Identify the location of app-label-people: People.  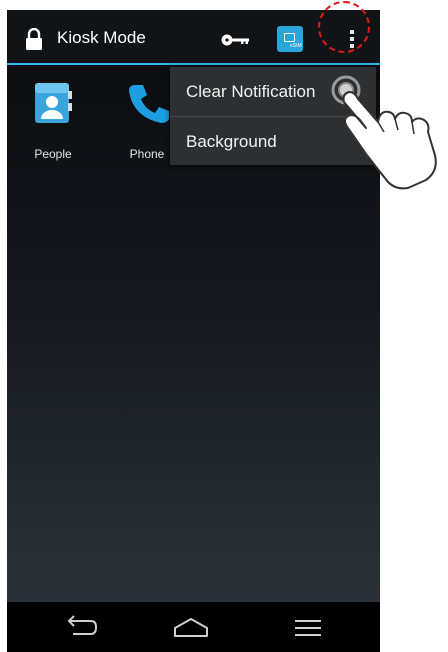
(53, 154).